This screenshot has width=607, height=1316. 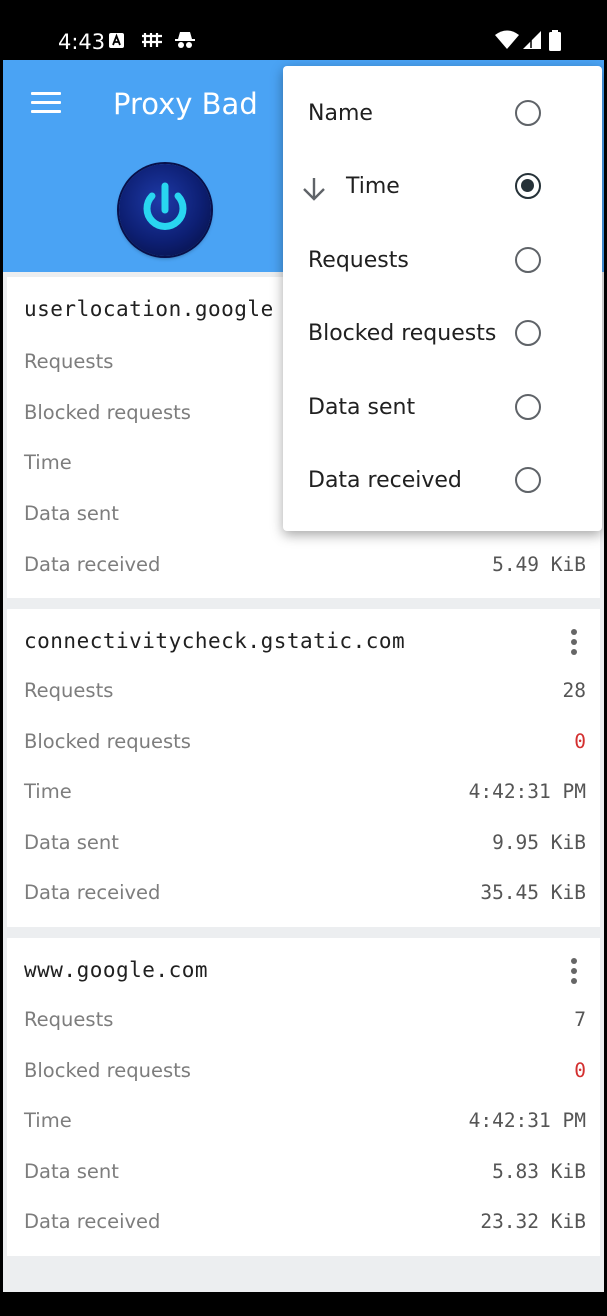 I want to click on host-name: userlocation.google, so click(x=149, y=309).